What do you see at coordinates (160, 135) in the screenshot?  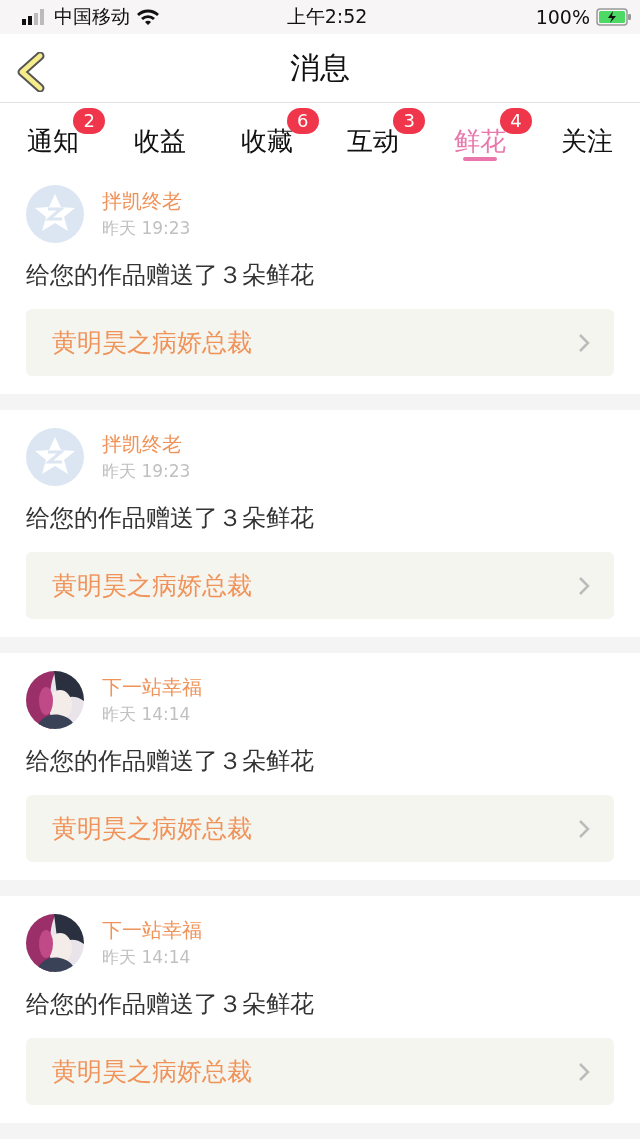 I see `tab: 收益` at bounding box center [160, 135].